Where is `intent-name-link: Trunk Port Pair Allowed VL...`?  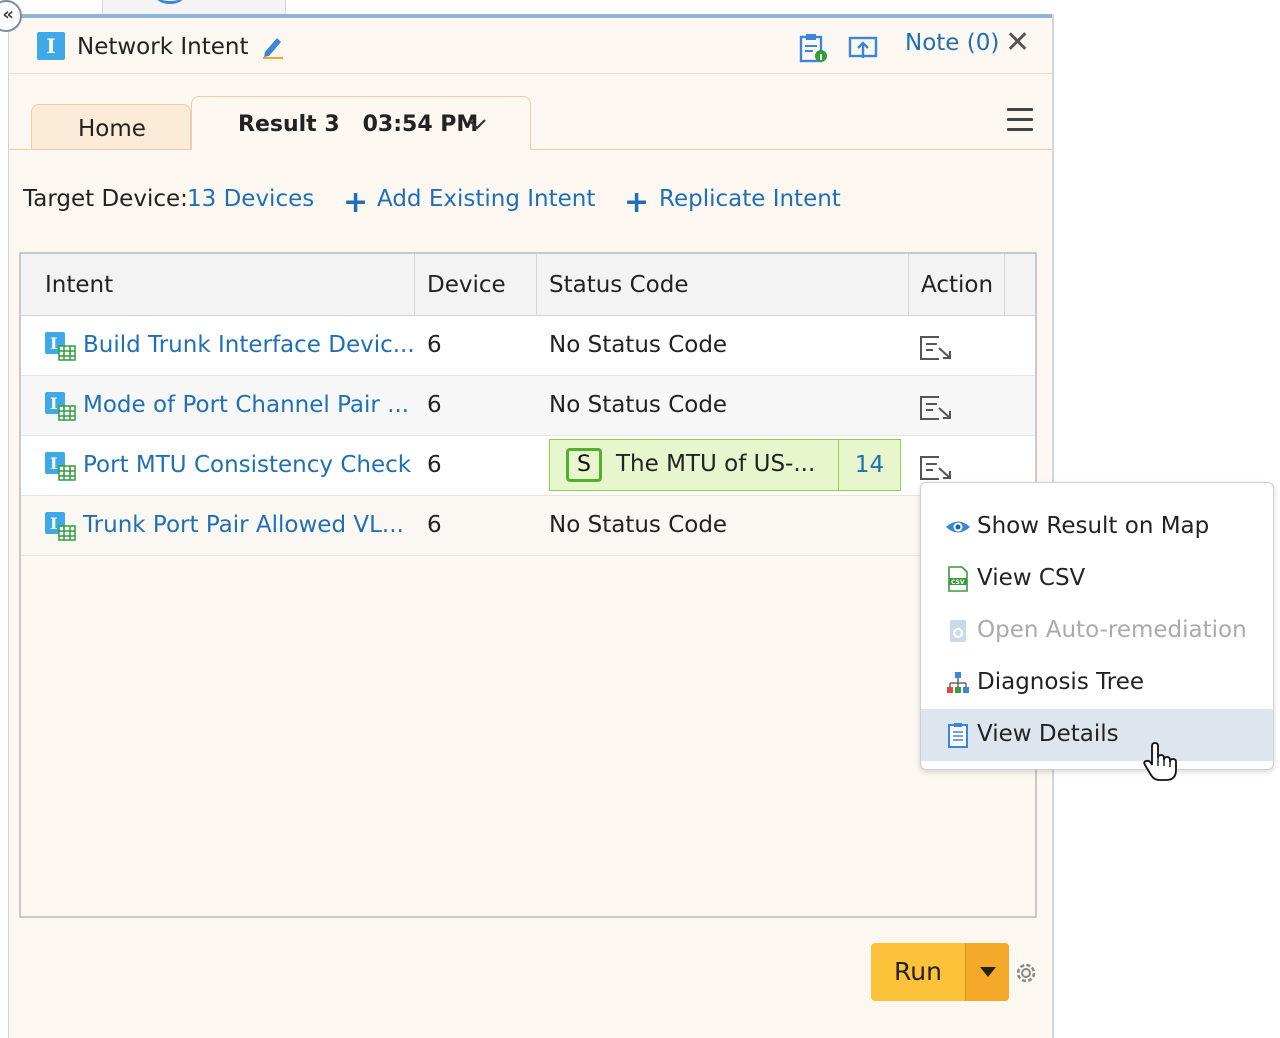
intent-name-link: Trunk Port Pair Allowed VL... is located at coordinates (243, 525).